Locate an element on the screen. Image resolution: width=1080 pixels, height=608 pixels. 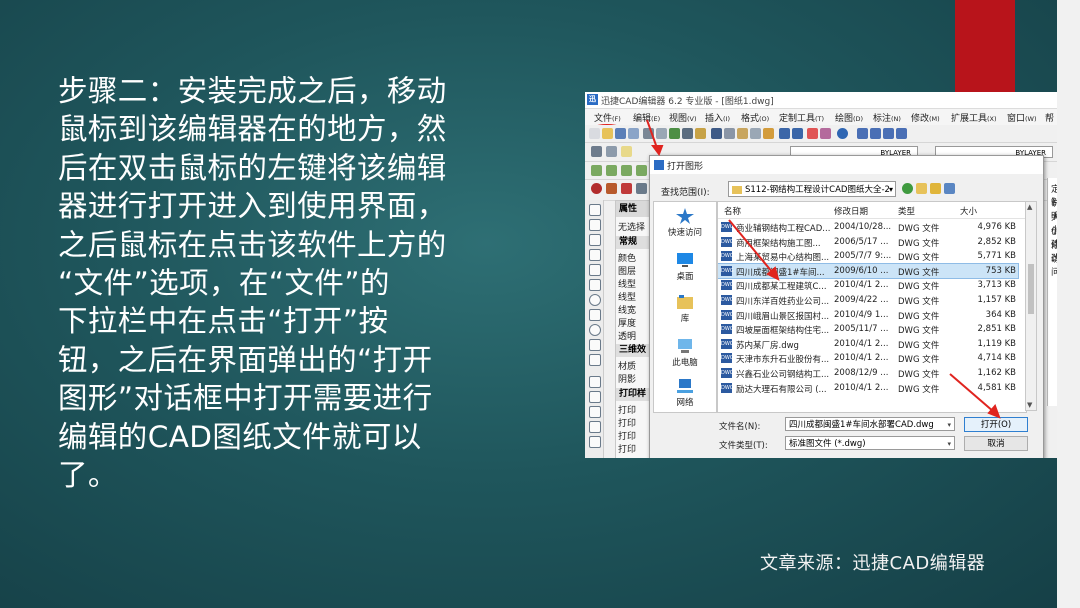
selection-combo: 无选择 is located at coordinates (631, 226).